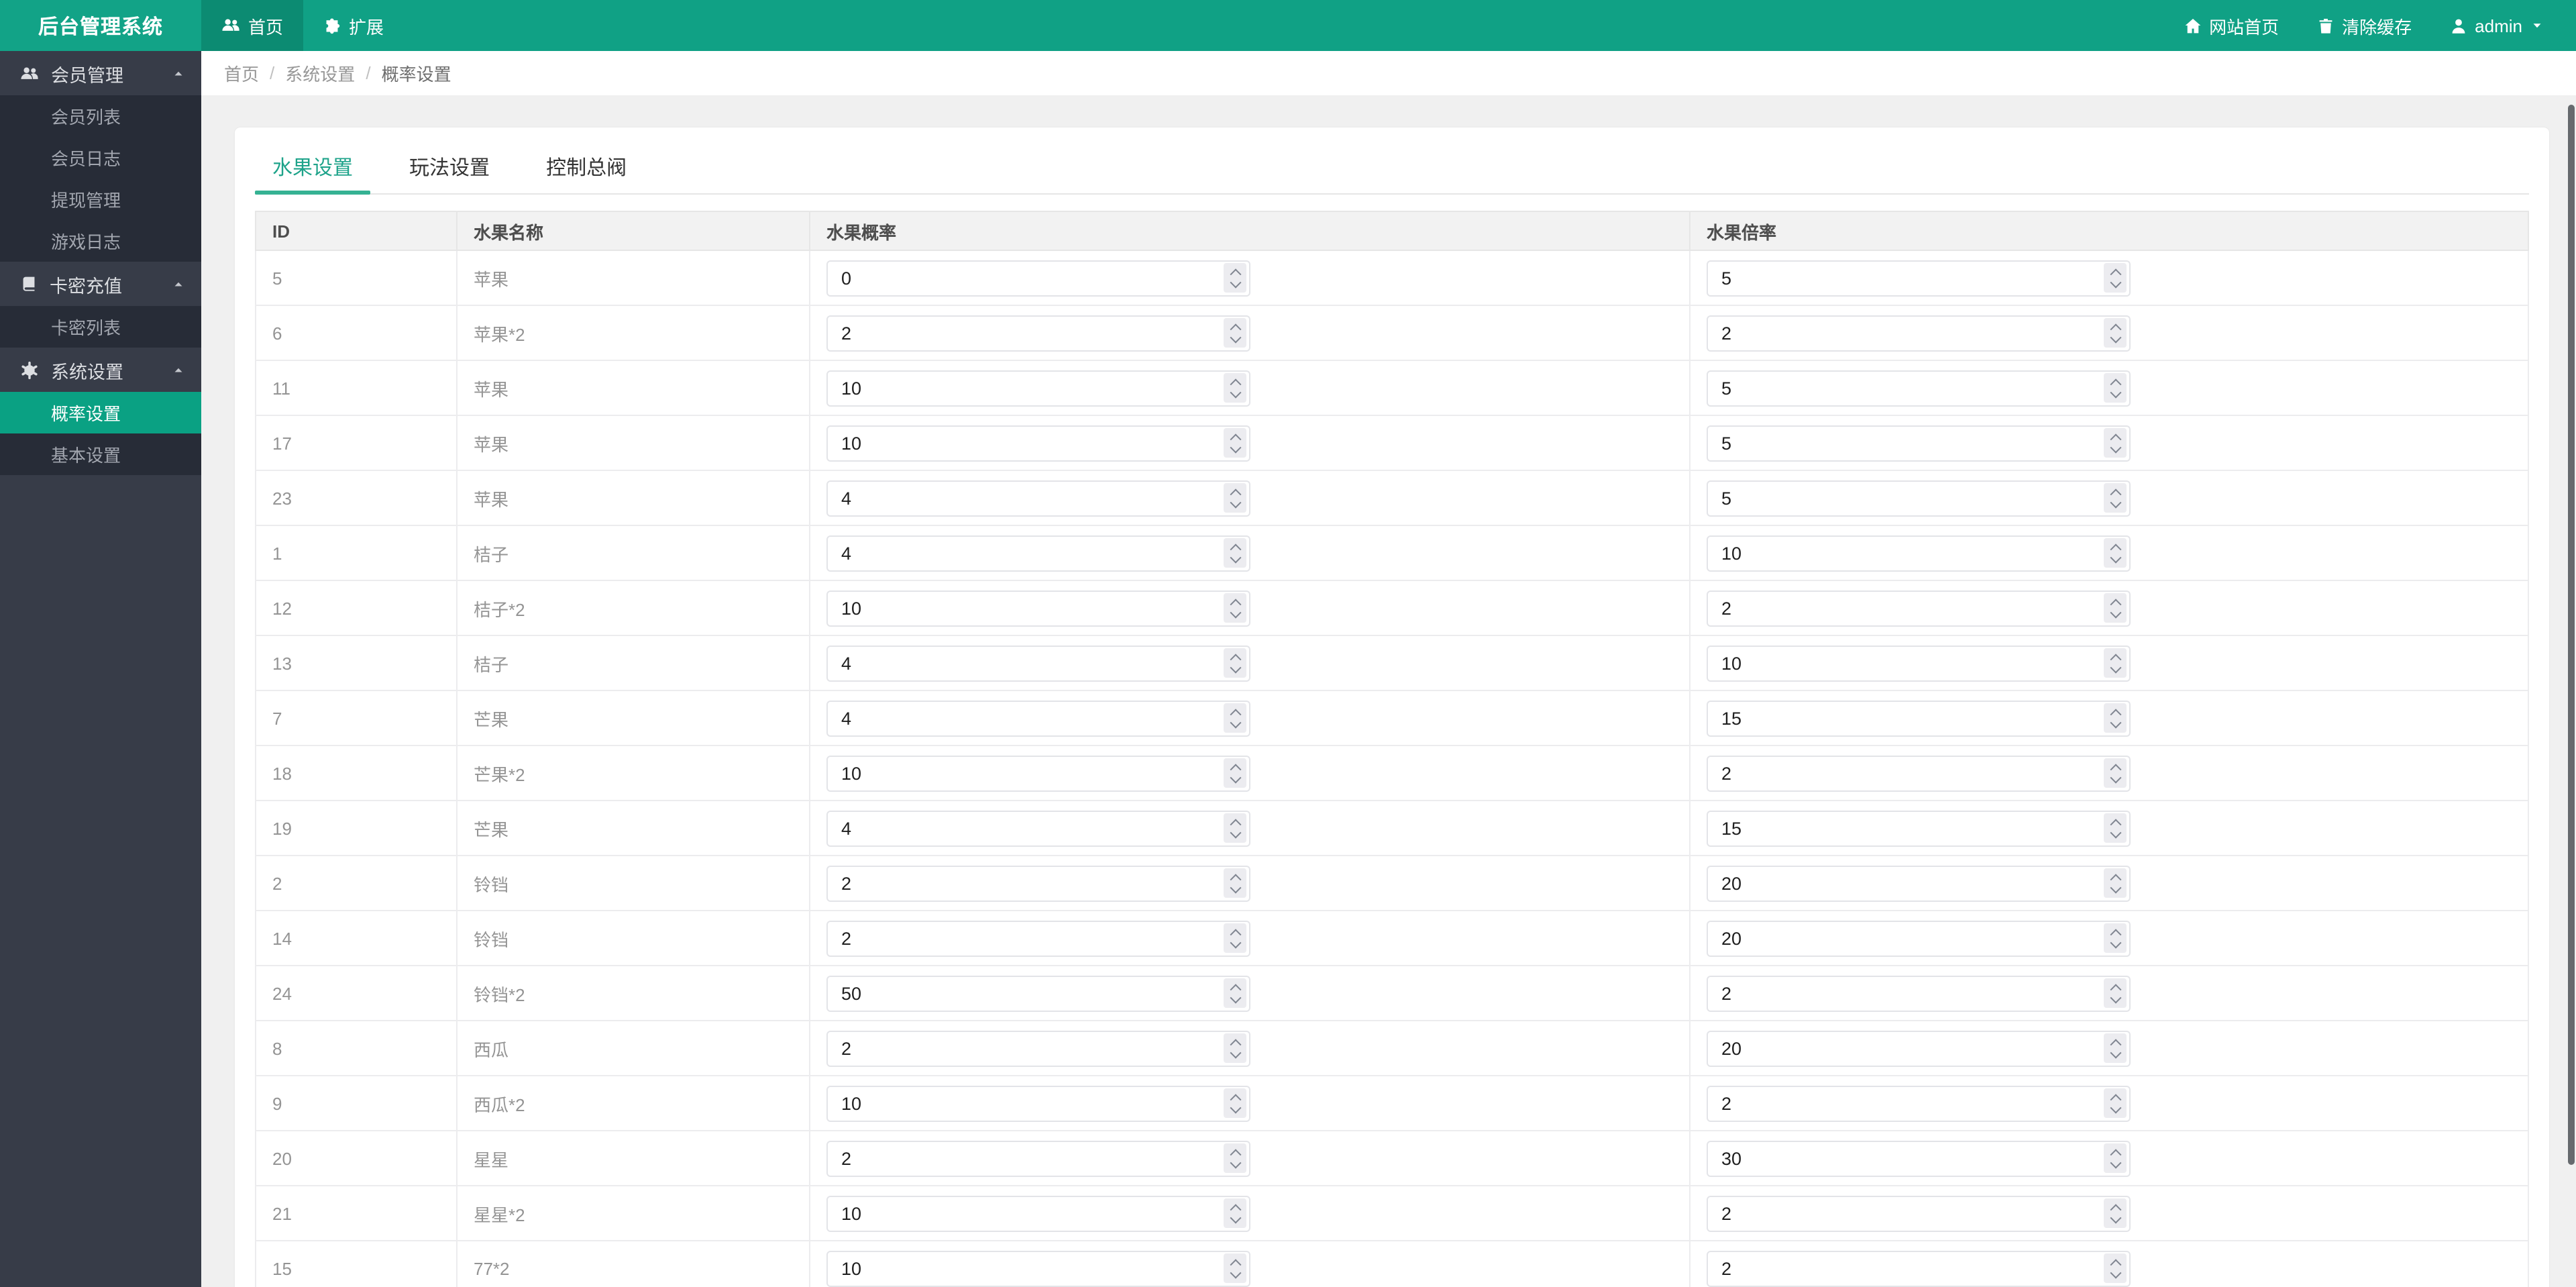 The height and width of the screenshot is (1287, 2576). What do you see at coordinates (100, 454) in the screenshot?
I see `sidebar-item-2-1: 基本设置` at bounding box center [100, 454].